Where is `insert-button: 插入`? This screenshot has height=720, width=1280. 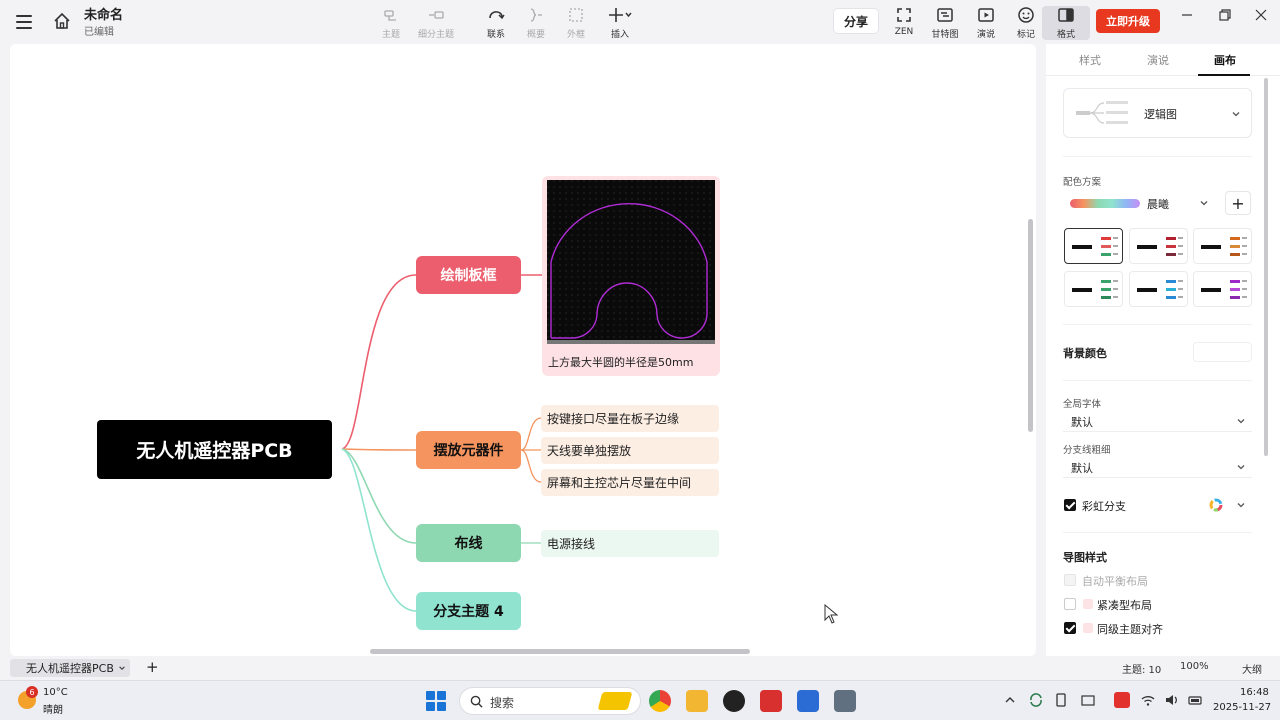 insert-button: 插入 is located at coordinates (620, 23).